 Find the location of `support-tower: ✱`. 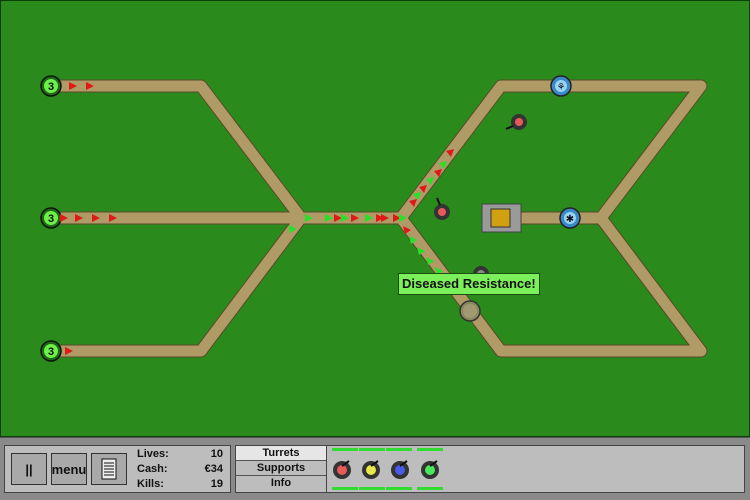

support-tower: ✱ is located at coordinates (570, 218).